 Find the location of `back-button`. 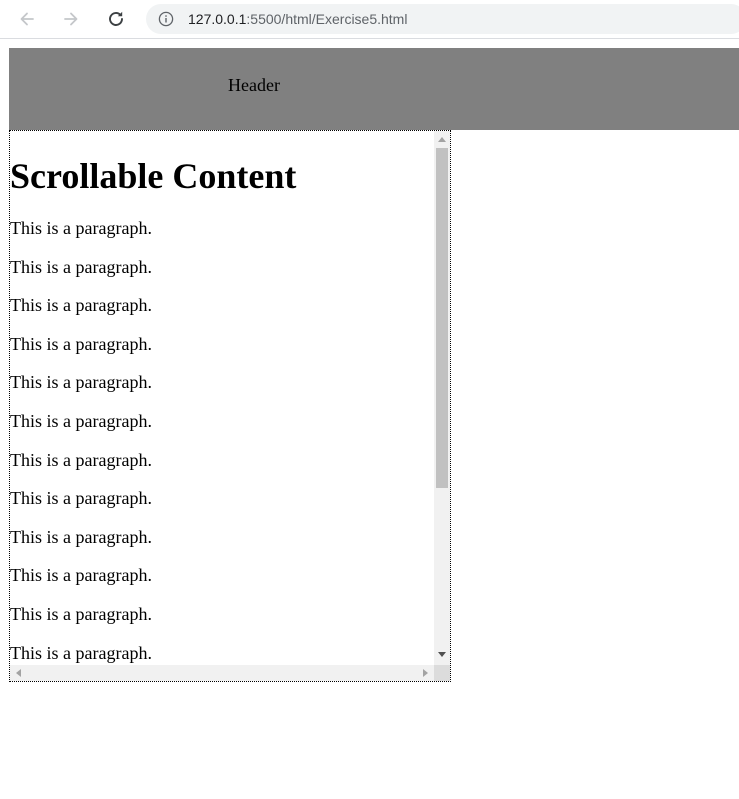

back-button is located at coordinates (27, 19).